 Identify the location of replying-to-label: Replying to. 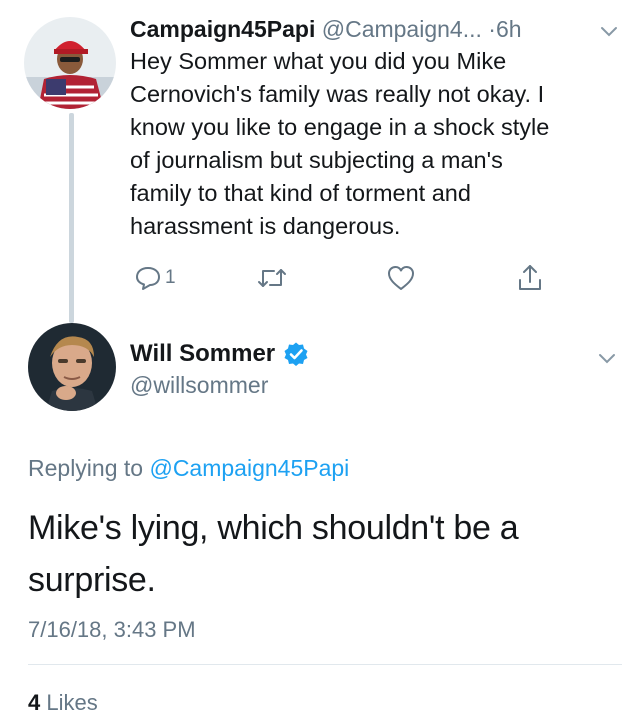
(86, 468).